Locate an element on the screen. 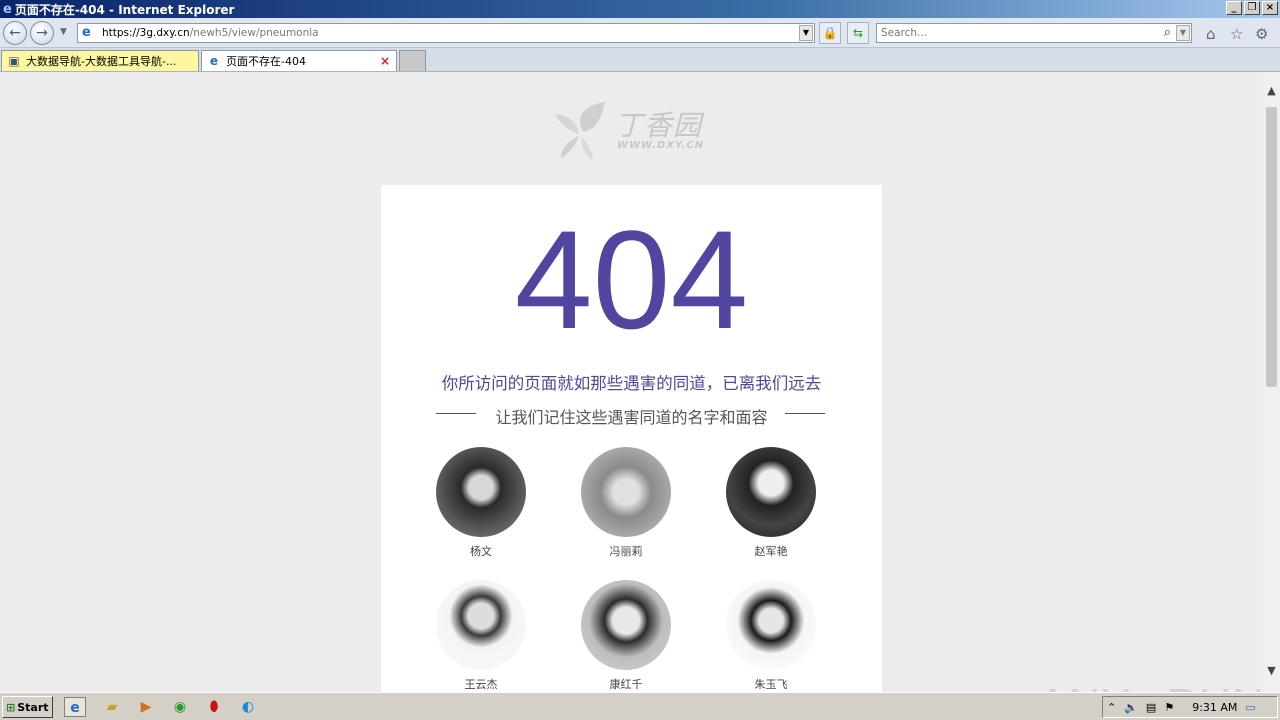 This screenshot has height=720, width=1280. close-button: × is located at coordinates (1270, 8).